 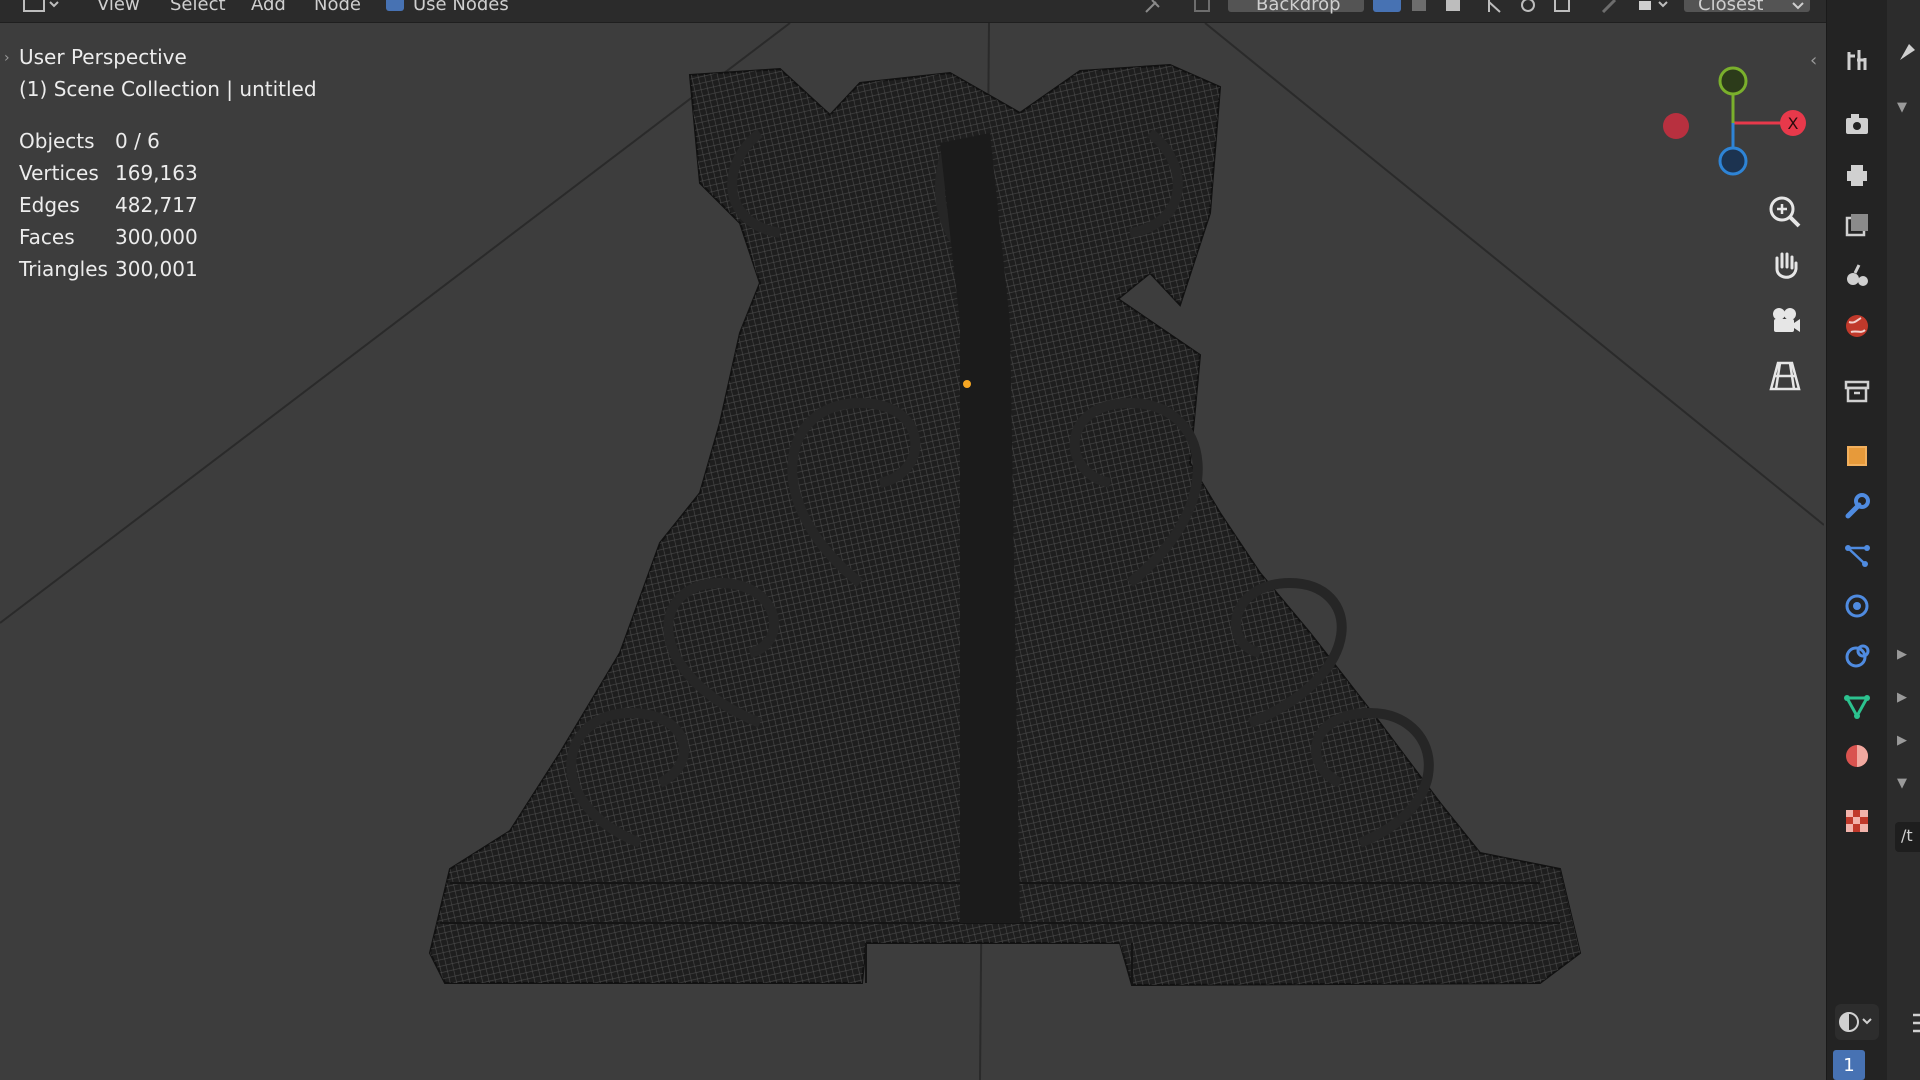 I want to click on menu-lines-icon, so click(x=1916, y=1025).